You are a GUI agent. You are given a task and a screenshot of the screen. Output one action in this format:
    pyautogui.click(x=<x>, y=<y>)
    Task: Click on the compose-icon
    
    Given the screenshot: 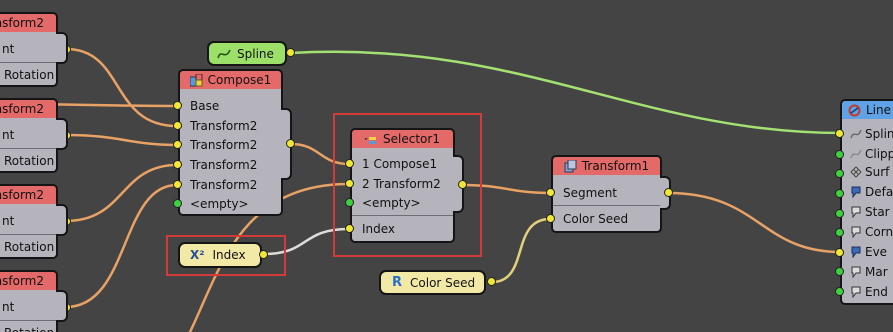 What is the action you would take?
    pyautogui.click(x=196, y=79)
    